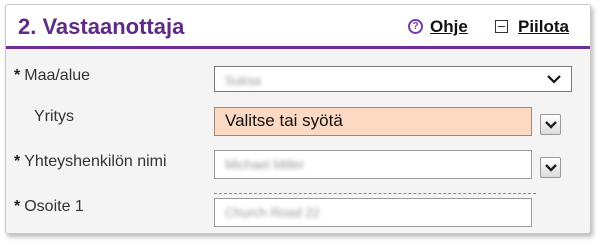  I want to click on contact-dropdown-button, so click(550, 167).